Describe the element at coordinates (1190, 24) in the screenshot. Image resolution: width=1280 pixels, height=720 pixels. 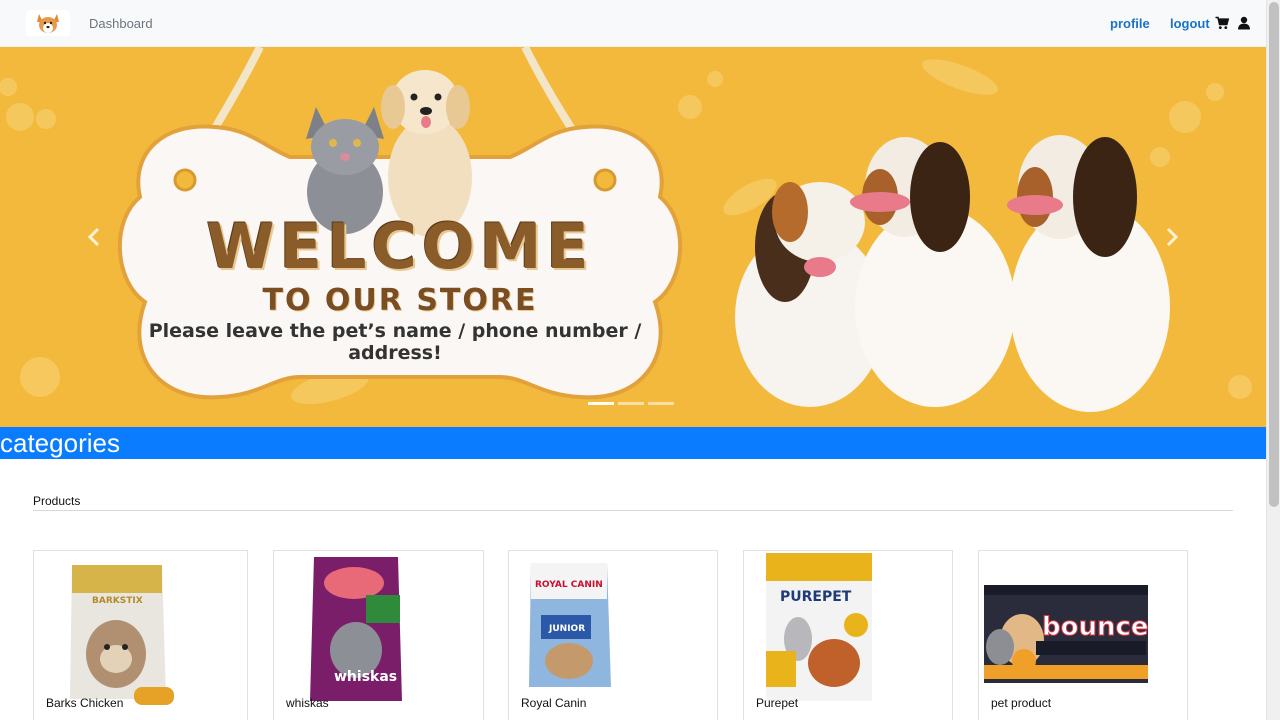
I see `nav-logout-link: logout` at that location.